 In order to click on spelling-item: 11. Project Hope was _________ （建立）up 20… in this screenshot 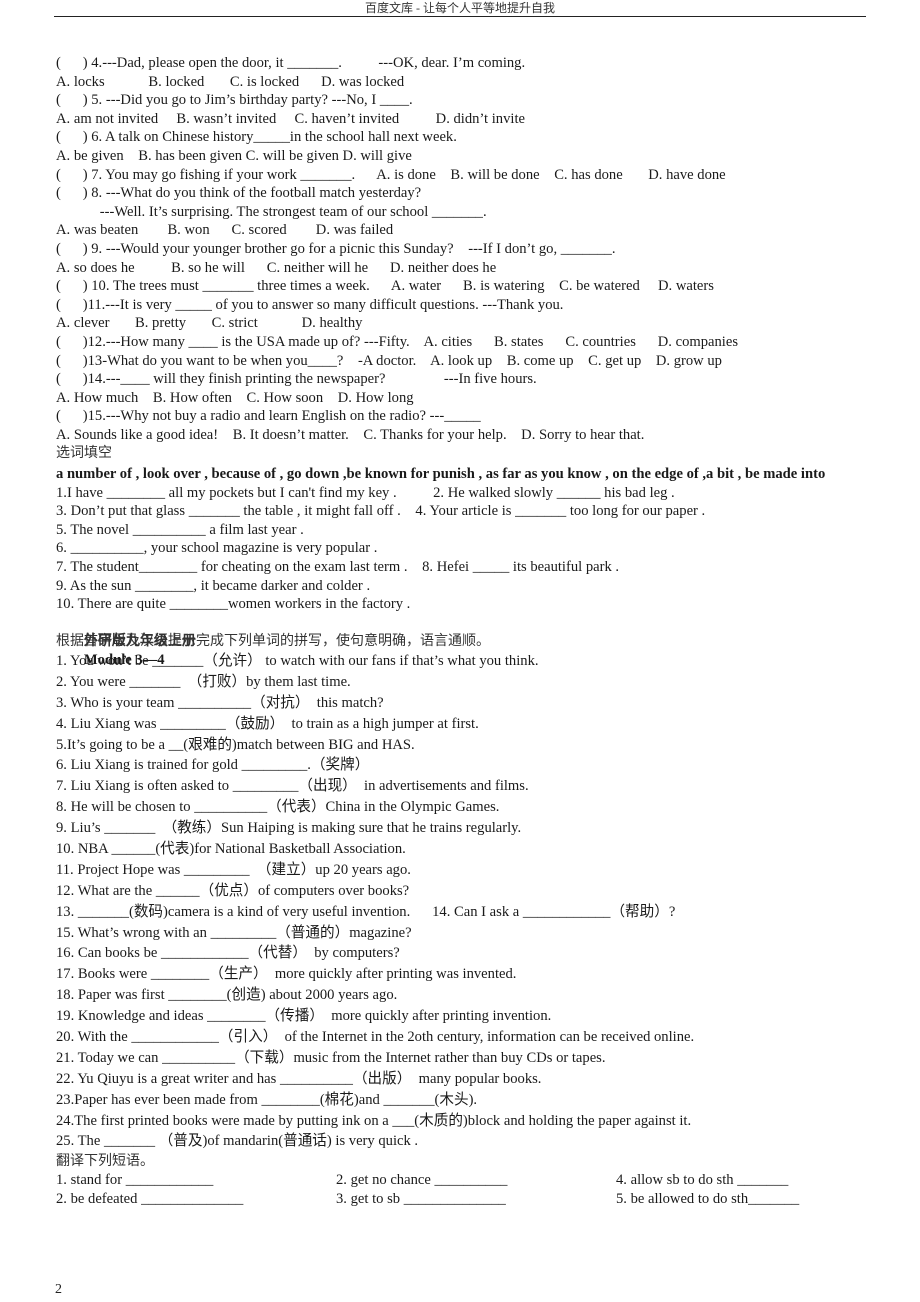, I will do `click(233, 869)`.